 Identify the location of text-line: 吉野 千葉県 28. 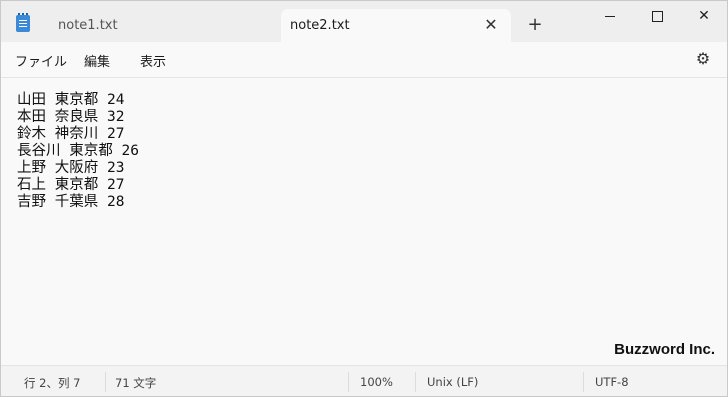
(71, 202).